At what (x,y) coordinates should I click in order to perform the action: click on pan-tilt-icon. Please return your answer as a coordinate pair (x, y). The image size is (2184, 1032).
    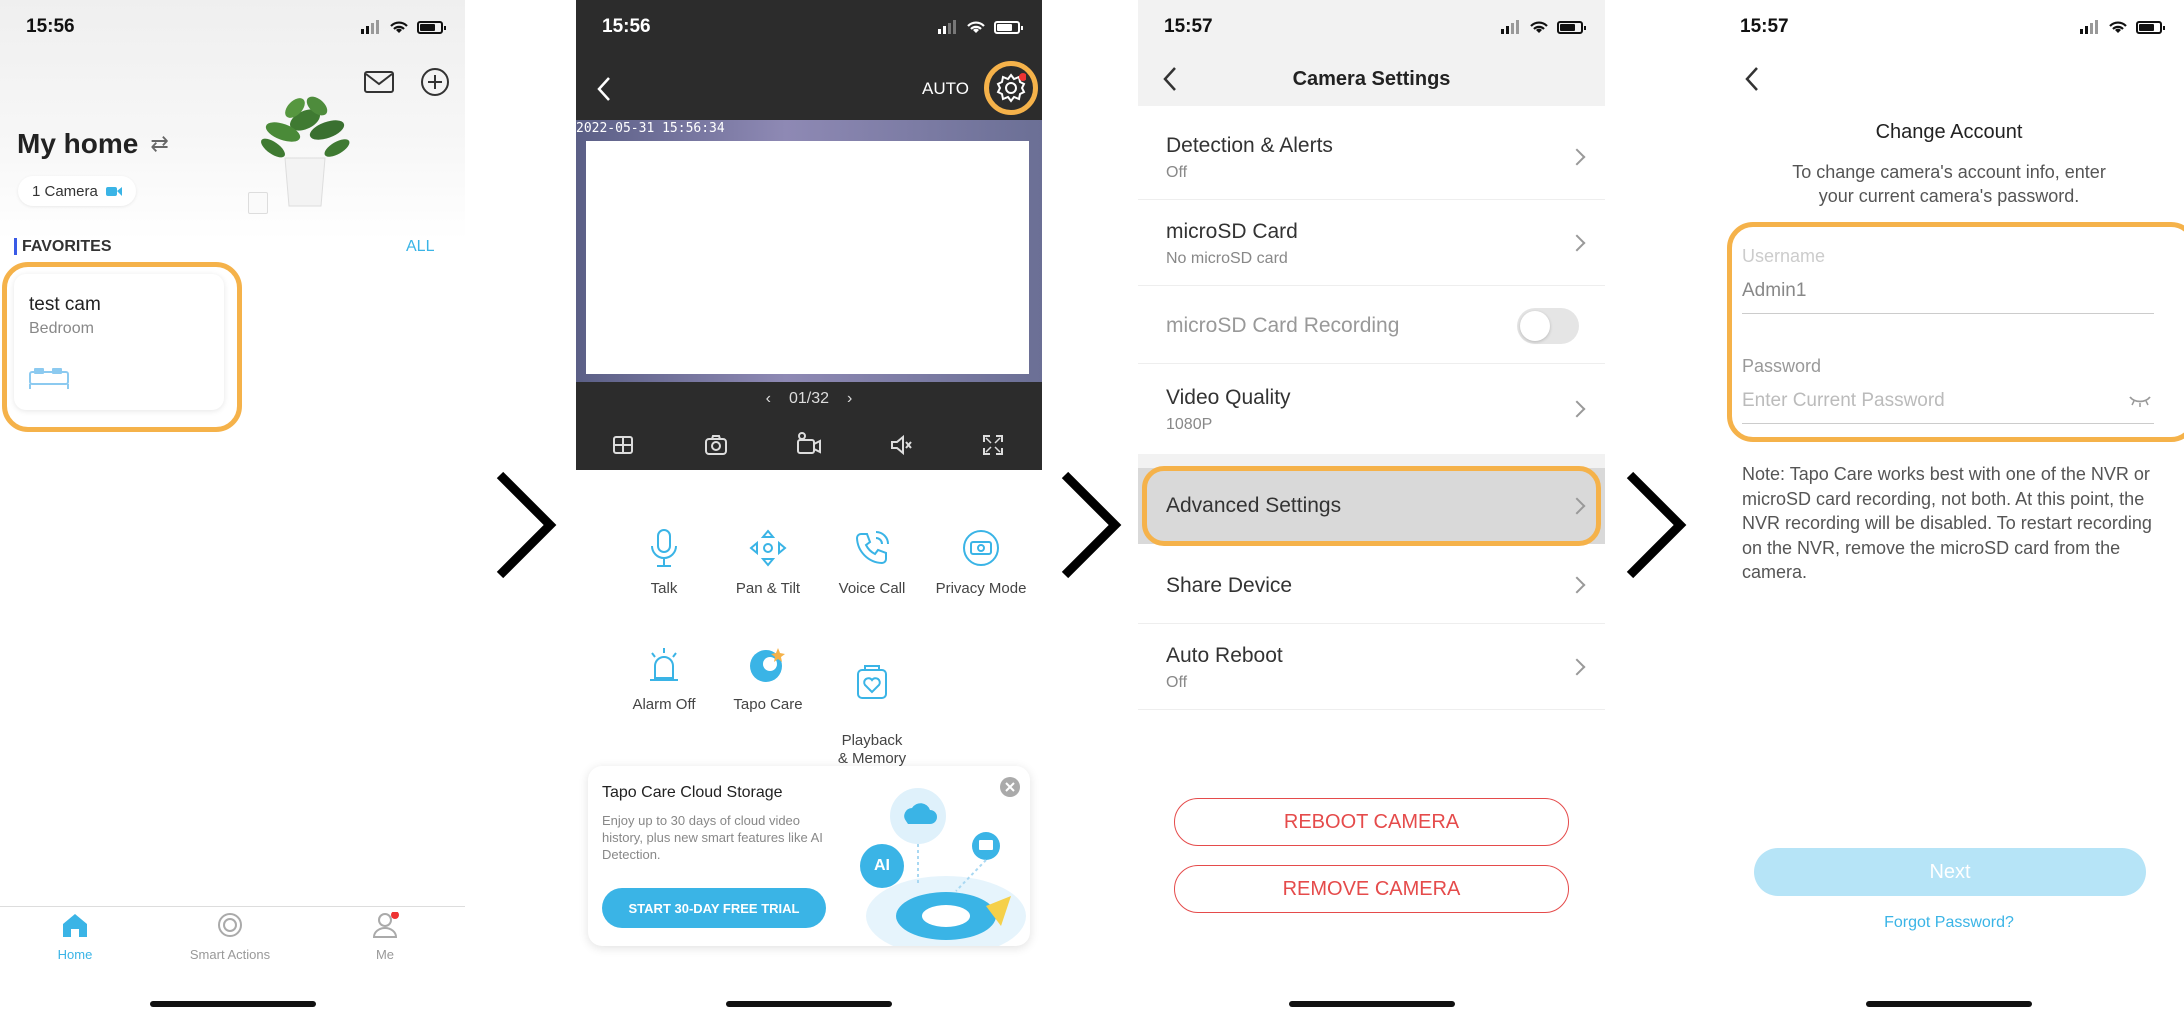
    Looking at the image, I should click on (768, 548).